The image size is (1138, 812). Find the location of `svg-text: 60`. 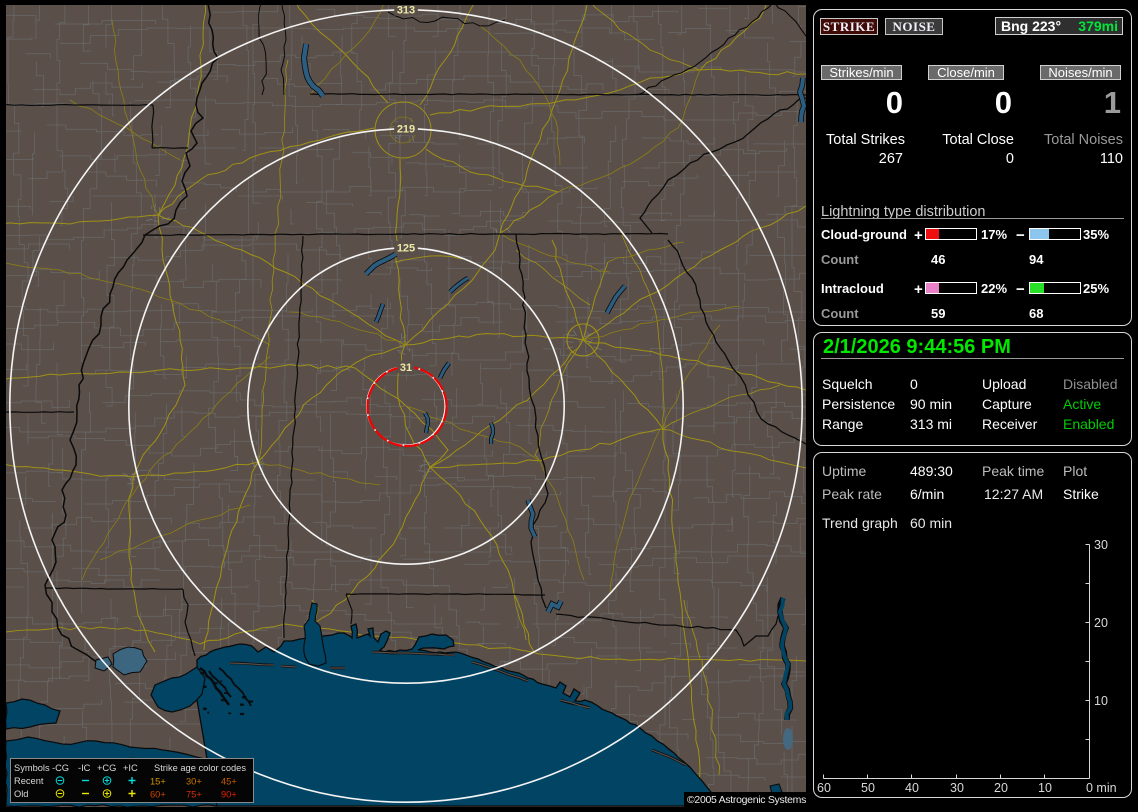

svg-text: 60 is located at coordinates (824, 788).